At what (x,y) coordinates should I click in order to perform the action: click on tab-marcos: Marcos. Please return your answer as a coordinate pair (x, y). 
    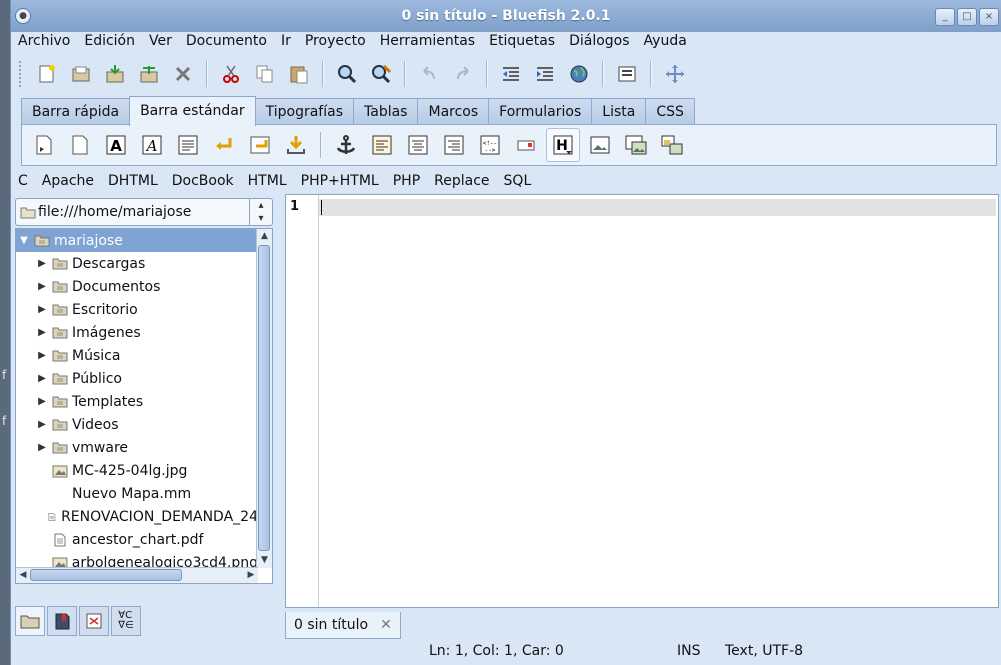
    Looking at the image, I should click on (453, 111).